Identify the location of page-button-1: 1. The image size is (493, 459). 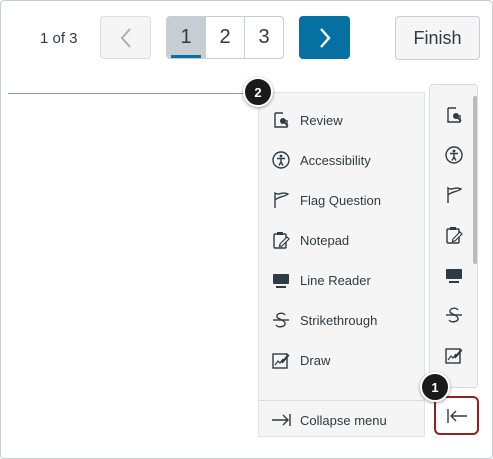
(186, 37).